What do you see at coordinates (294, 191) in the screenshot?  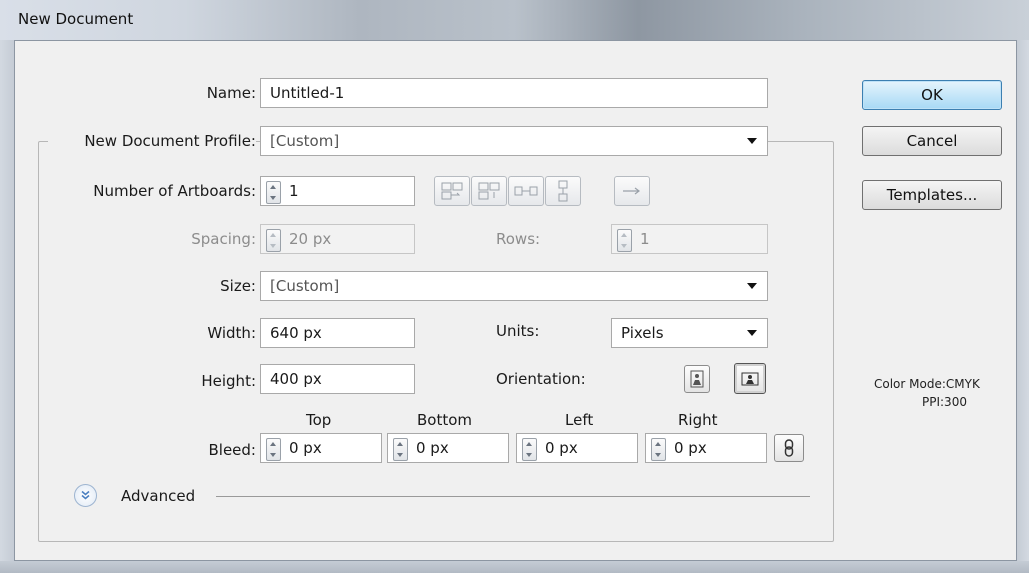 I see `artboards-value: 1` at bounding box center [294, 191].